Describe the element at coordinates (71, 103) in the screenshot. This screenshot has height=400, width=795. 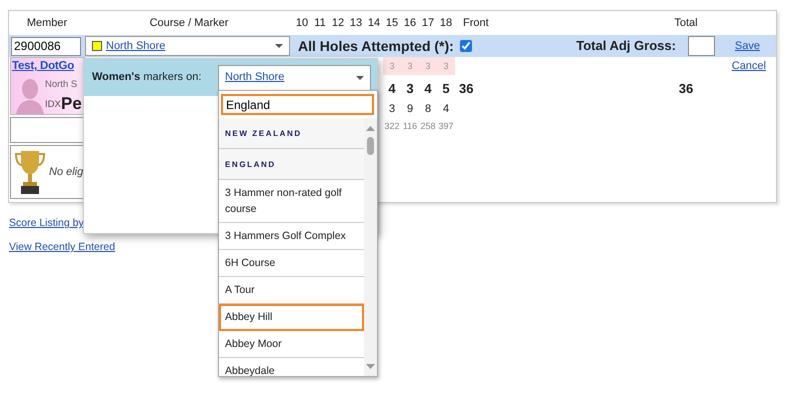
I see `handicap-value: Pe` at that location.